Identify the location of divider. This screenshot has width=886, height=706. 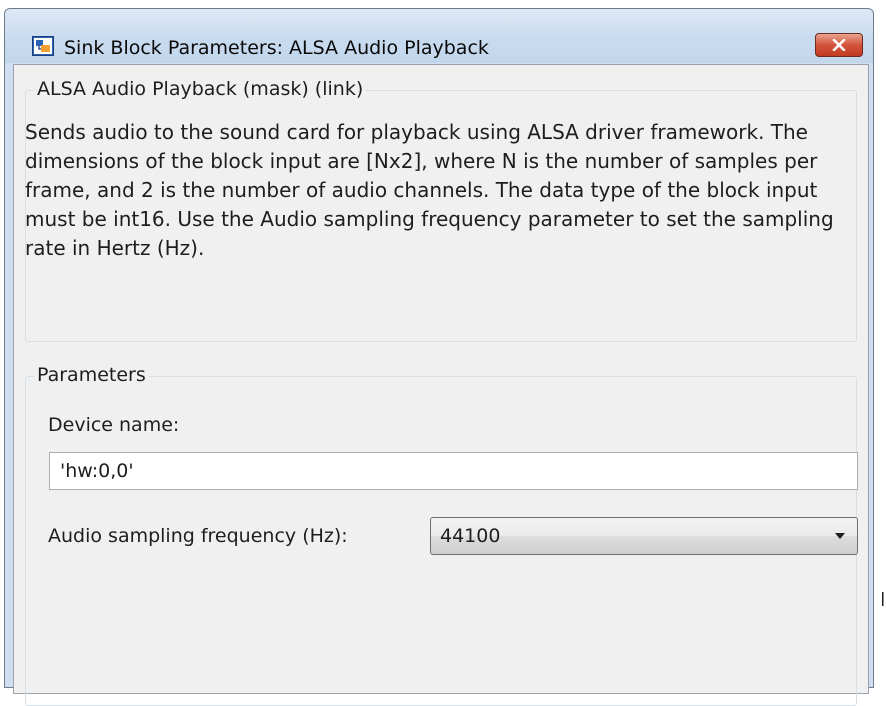
(884, 600).